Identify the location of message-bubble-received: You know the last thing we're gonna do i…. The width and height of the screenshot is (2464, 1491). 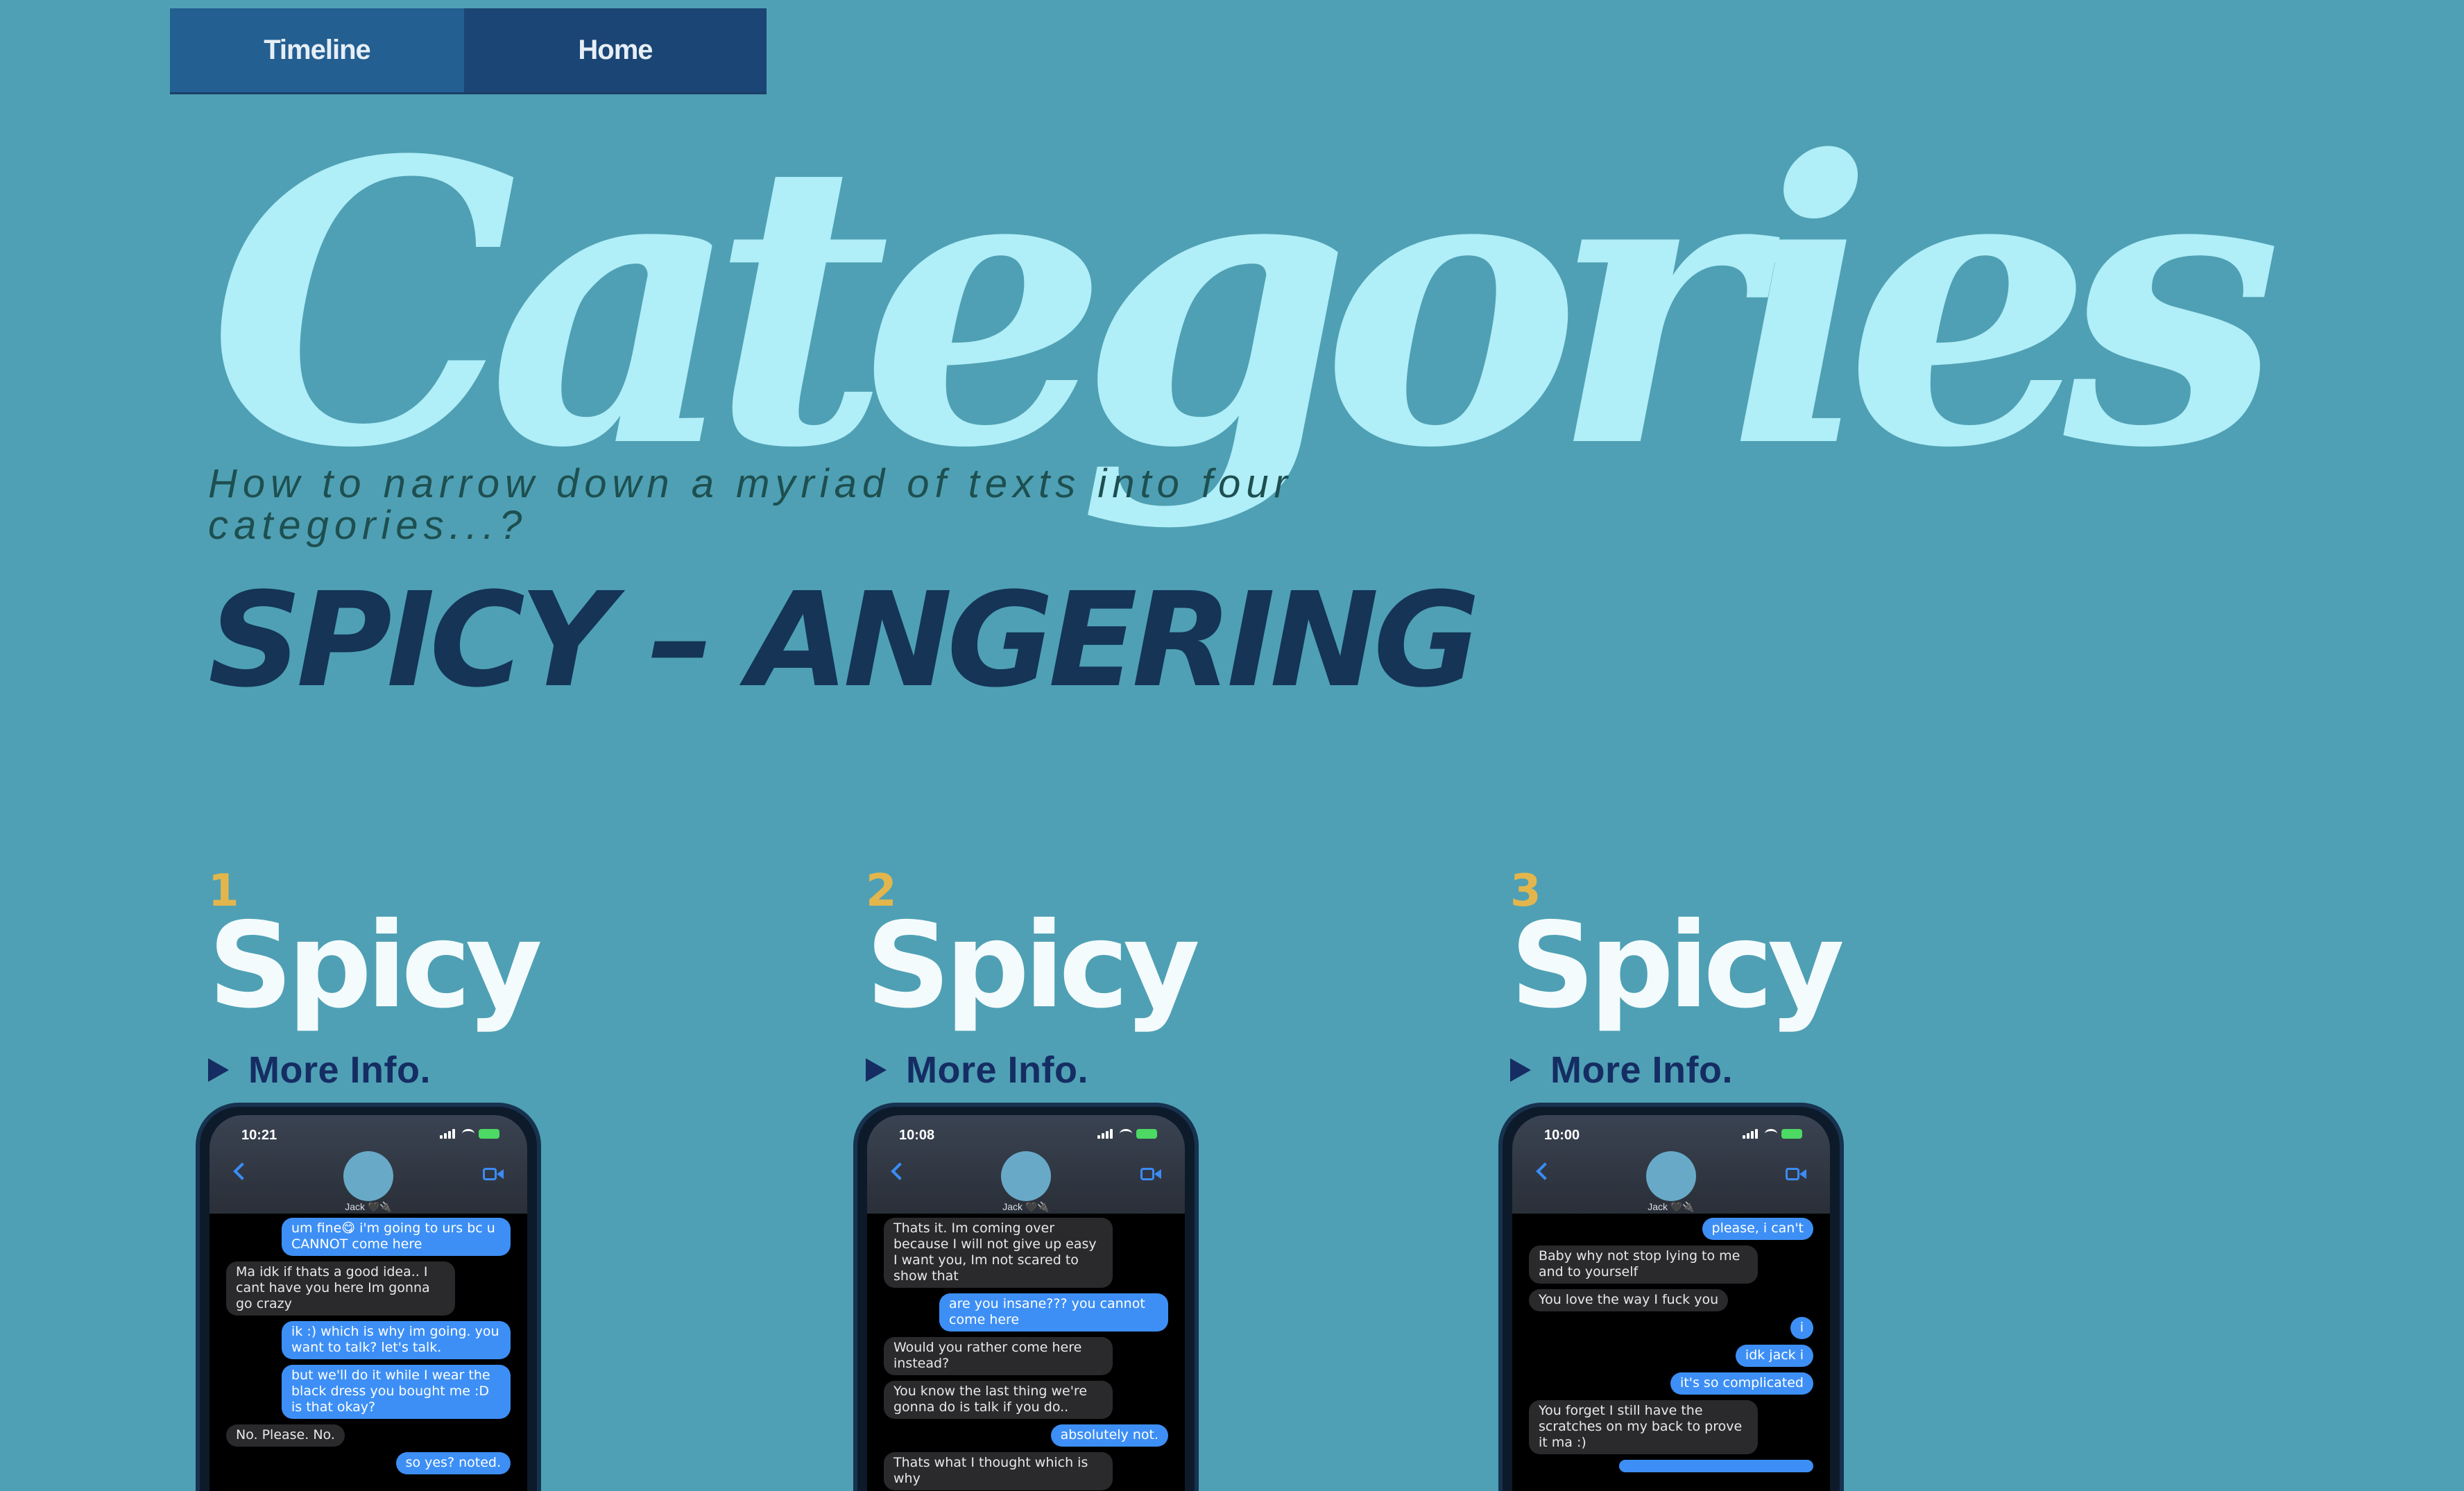
(998, 1400).